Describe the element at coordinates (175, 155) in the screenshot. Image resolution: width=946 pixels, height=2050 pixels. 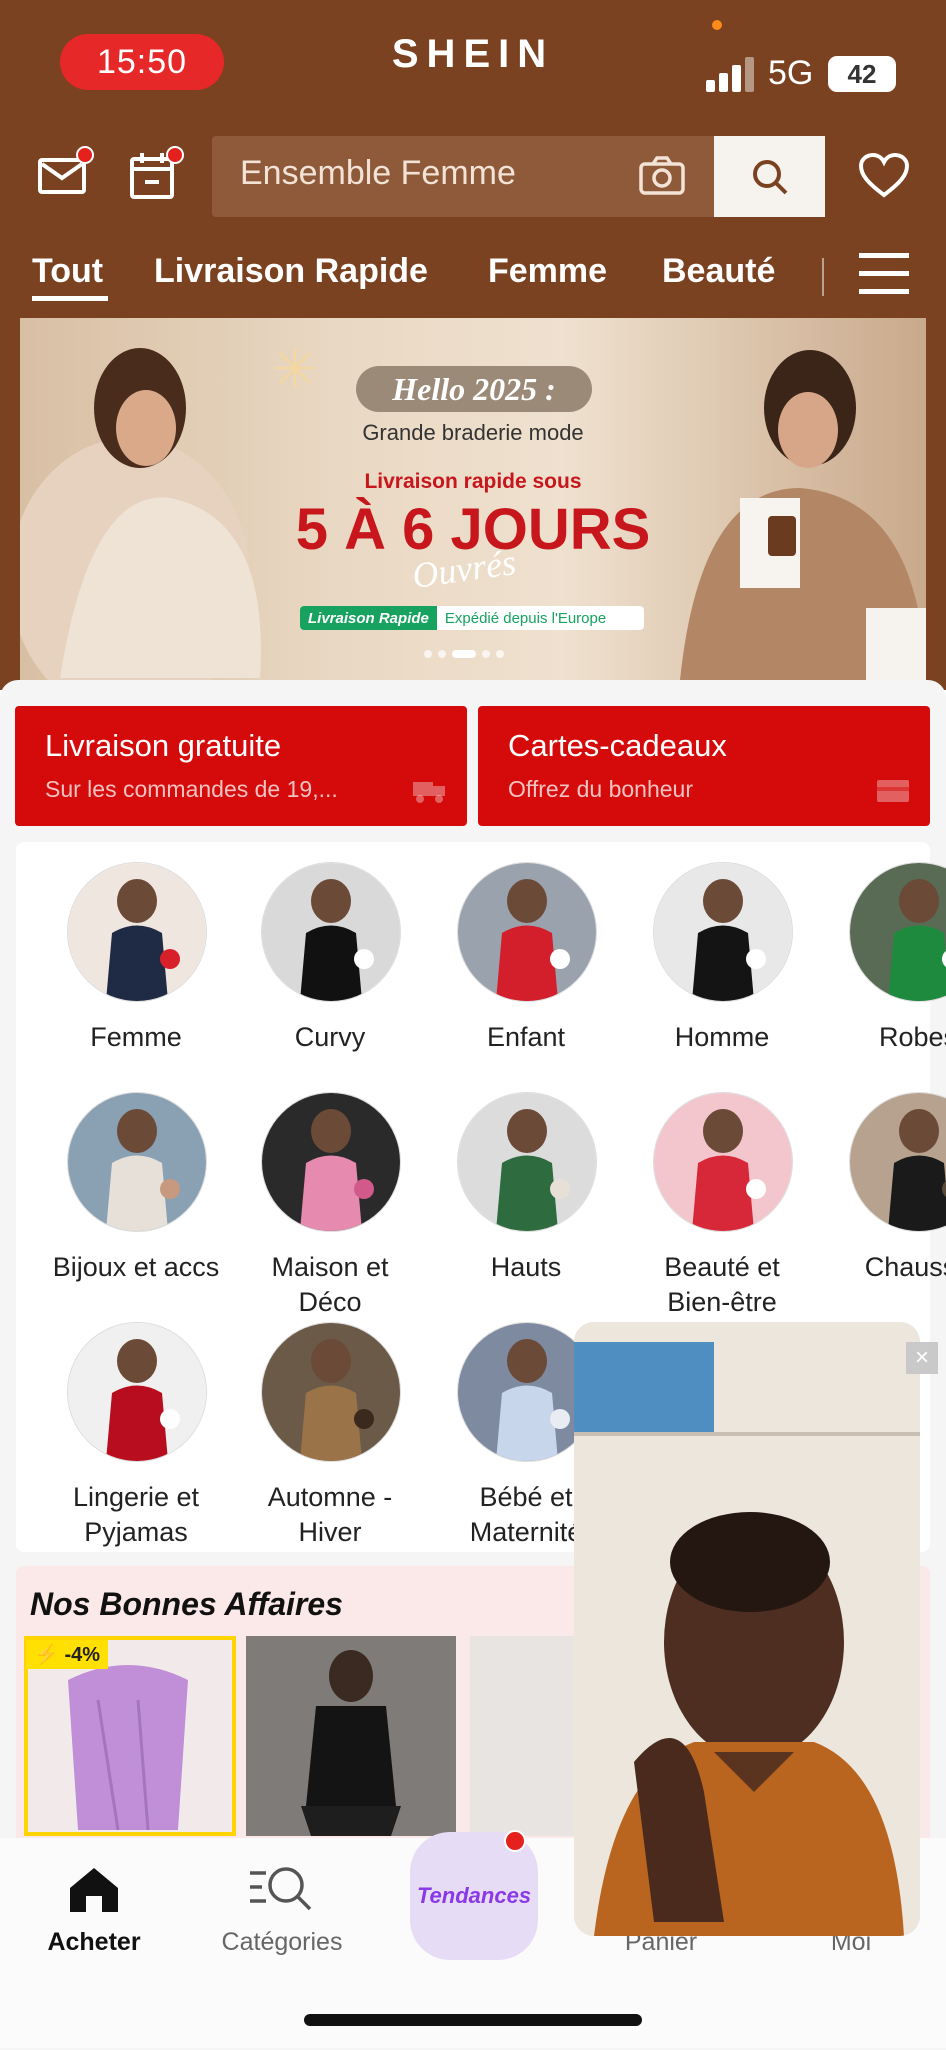
I see `calendar-notification-dot` at that location.